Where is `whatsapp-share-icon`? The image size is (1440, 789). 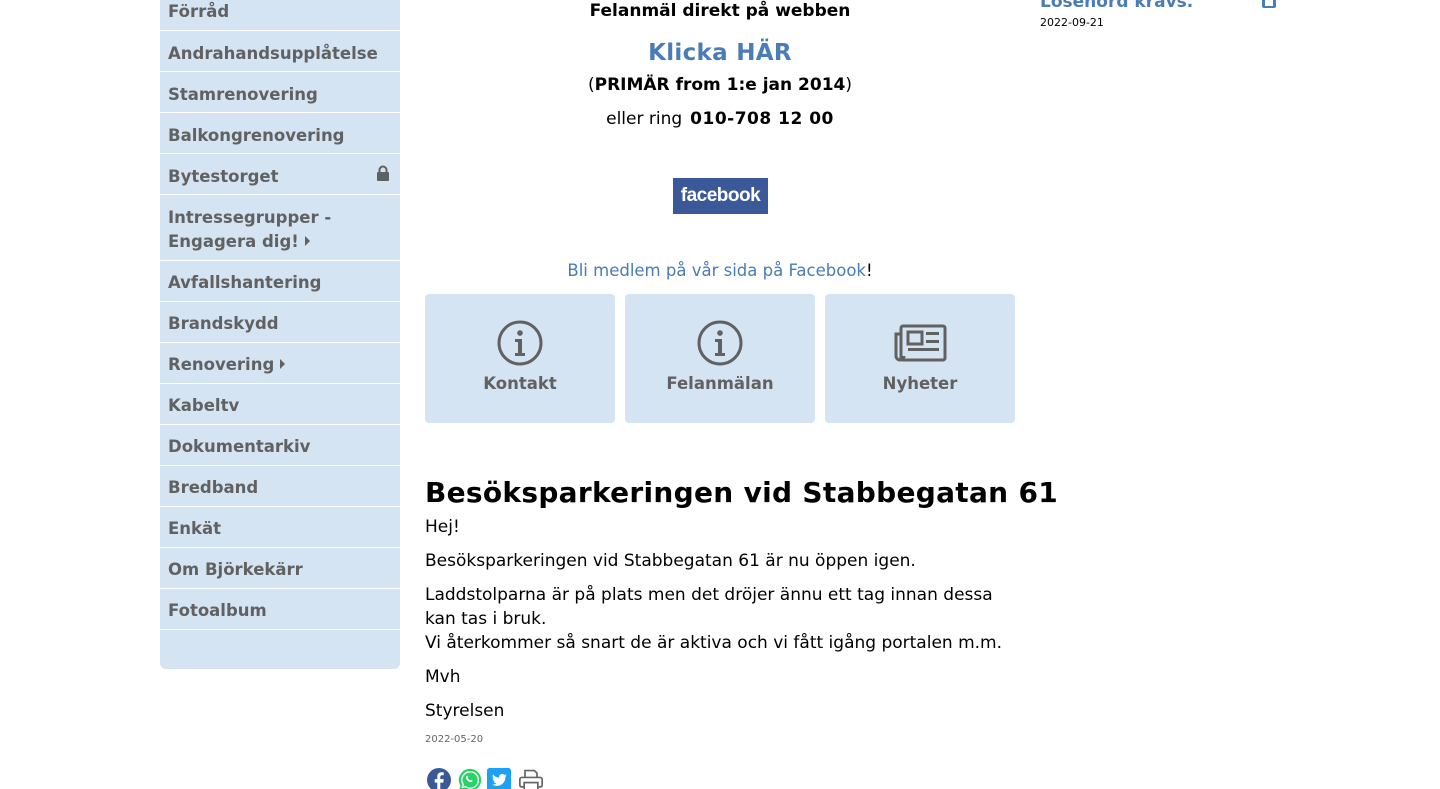
whatsapp-share-icon is located at coordinates (470, 778).